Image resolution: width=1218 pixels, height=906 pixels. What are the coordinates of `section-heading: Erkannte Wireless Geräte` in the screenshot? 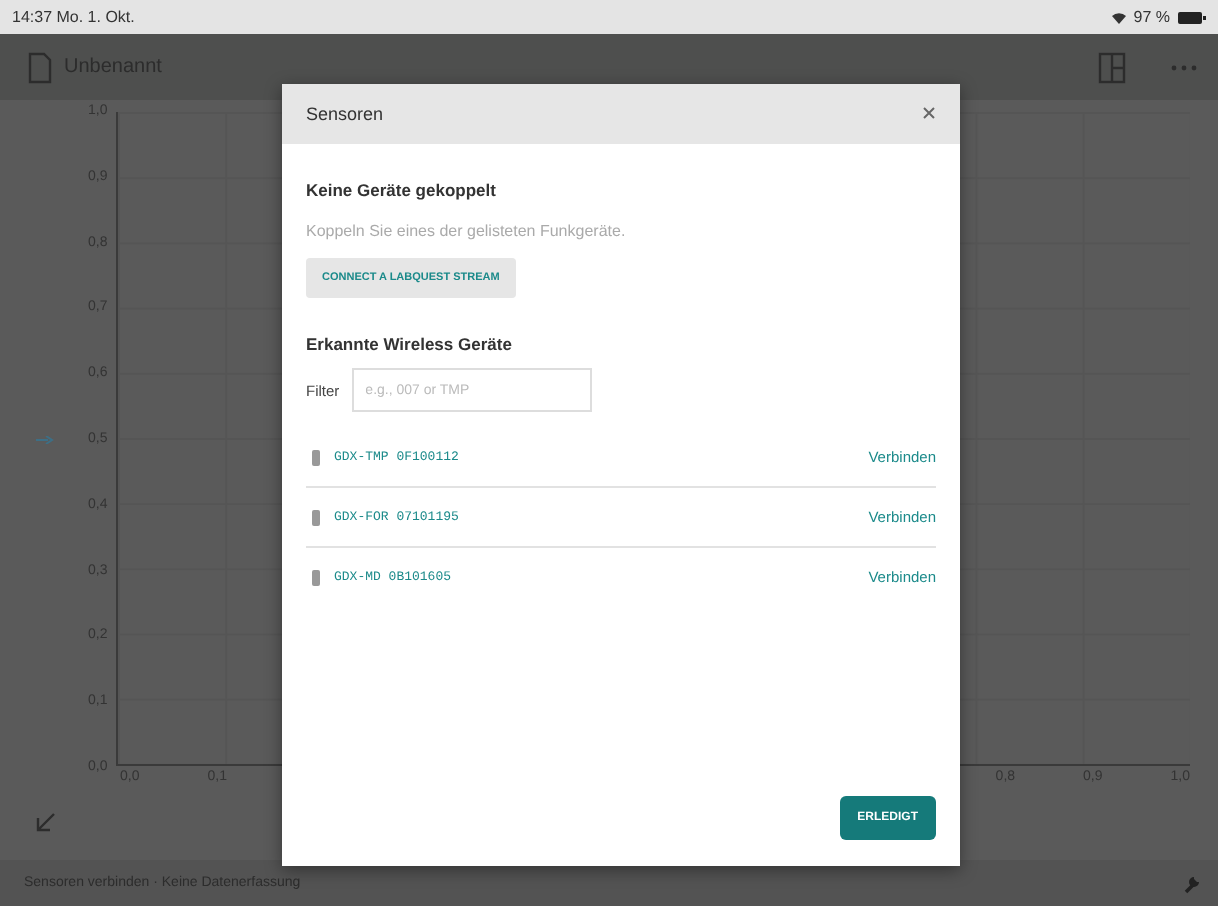 It's located at (410, 344).